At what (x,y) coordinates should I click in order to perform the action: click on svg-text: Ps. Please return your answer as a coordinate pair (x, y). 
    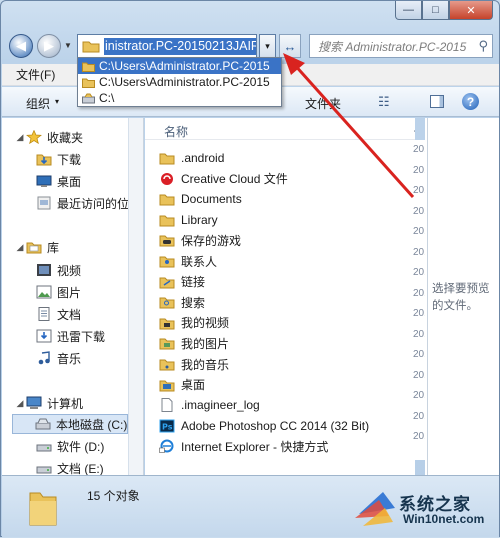
    Looking at the image, I should click on (167, 426).